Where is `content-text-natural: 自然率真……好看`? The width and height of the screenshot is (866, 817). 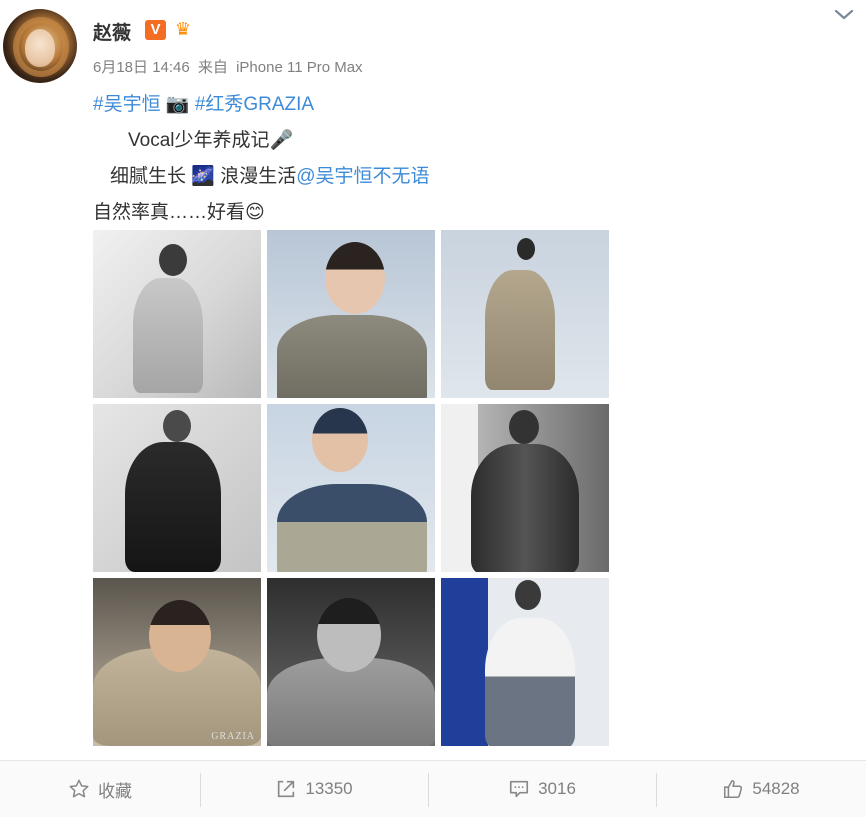 content-text-natural: 自然率真……好看 is located at coordinates (169, 212).